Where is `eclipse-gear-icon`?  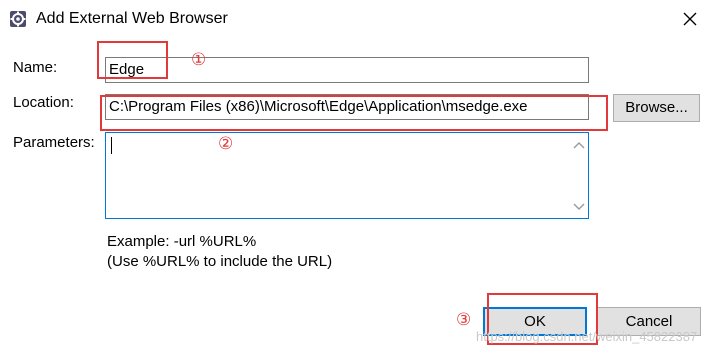
eclipse-gear-icon is located at coordinates (18, 19).